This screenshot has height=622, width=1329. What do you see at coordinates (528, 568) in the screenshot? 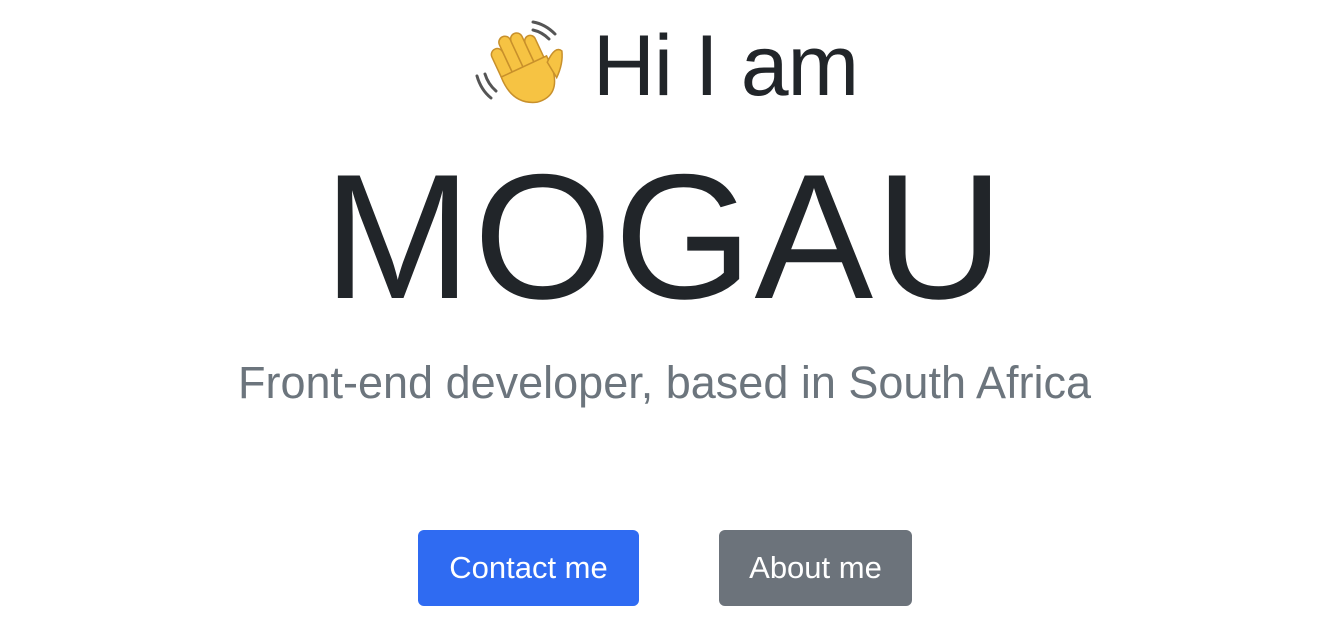
I see `contact-me-button: Contact me` at bounding box center [528, 568].